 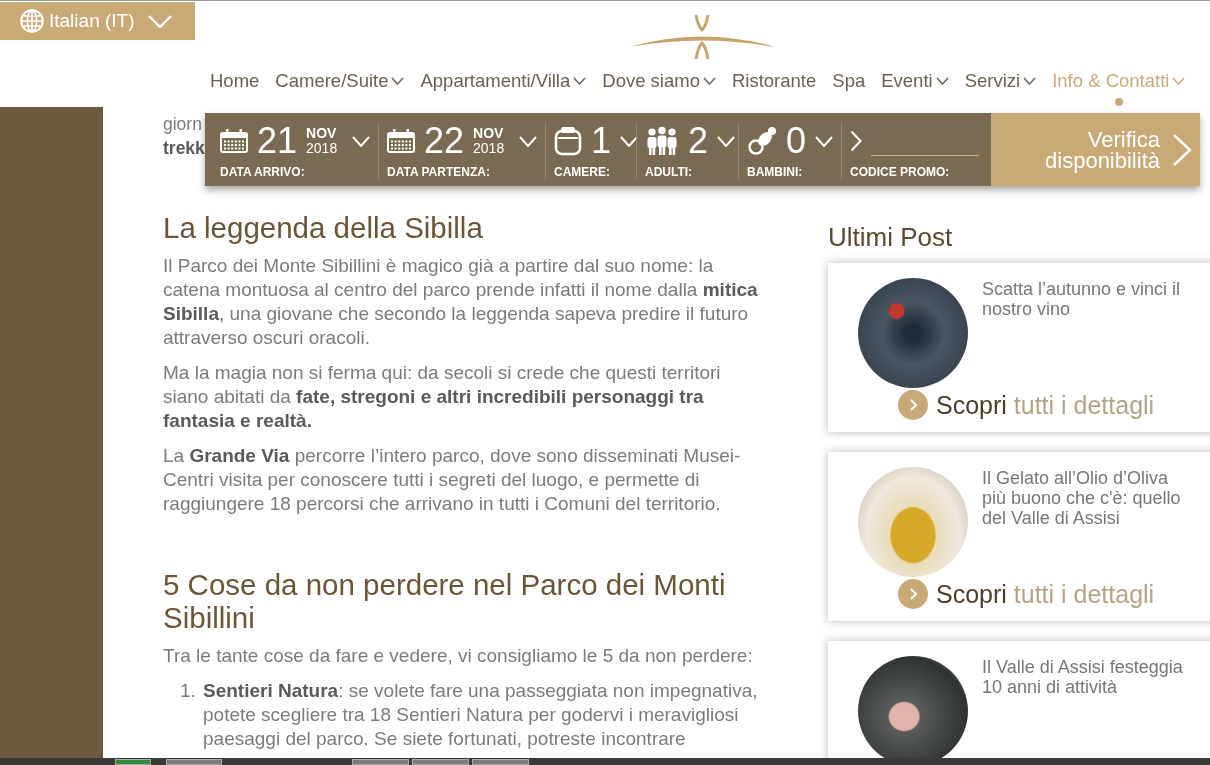 I want to click on nav-link: Ristorante, so click(x=774, y=81).